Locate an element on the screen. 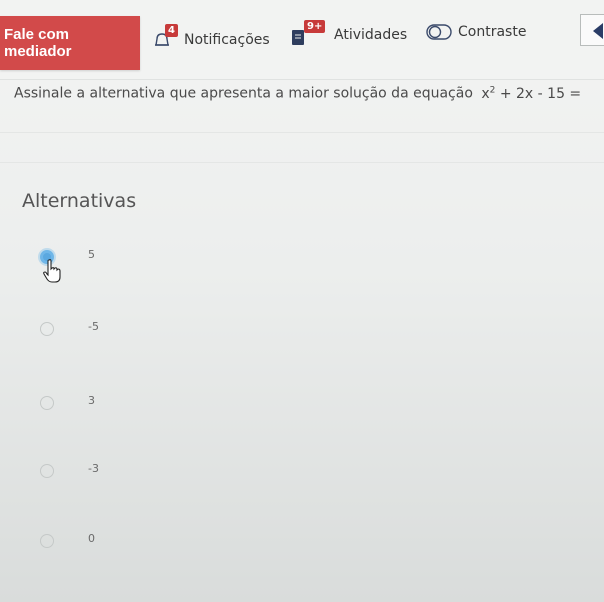 This screenshot has height=602, width=604. talk-to-mediator-button: Fale com mediador is located at coordinates (70, 43).